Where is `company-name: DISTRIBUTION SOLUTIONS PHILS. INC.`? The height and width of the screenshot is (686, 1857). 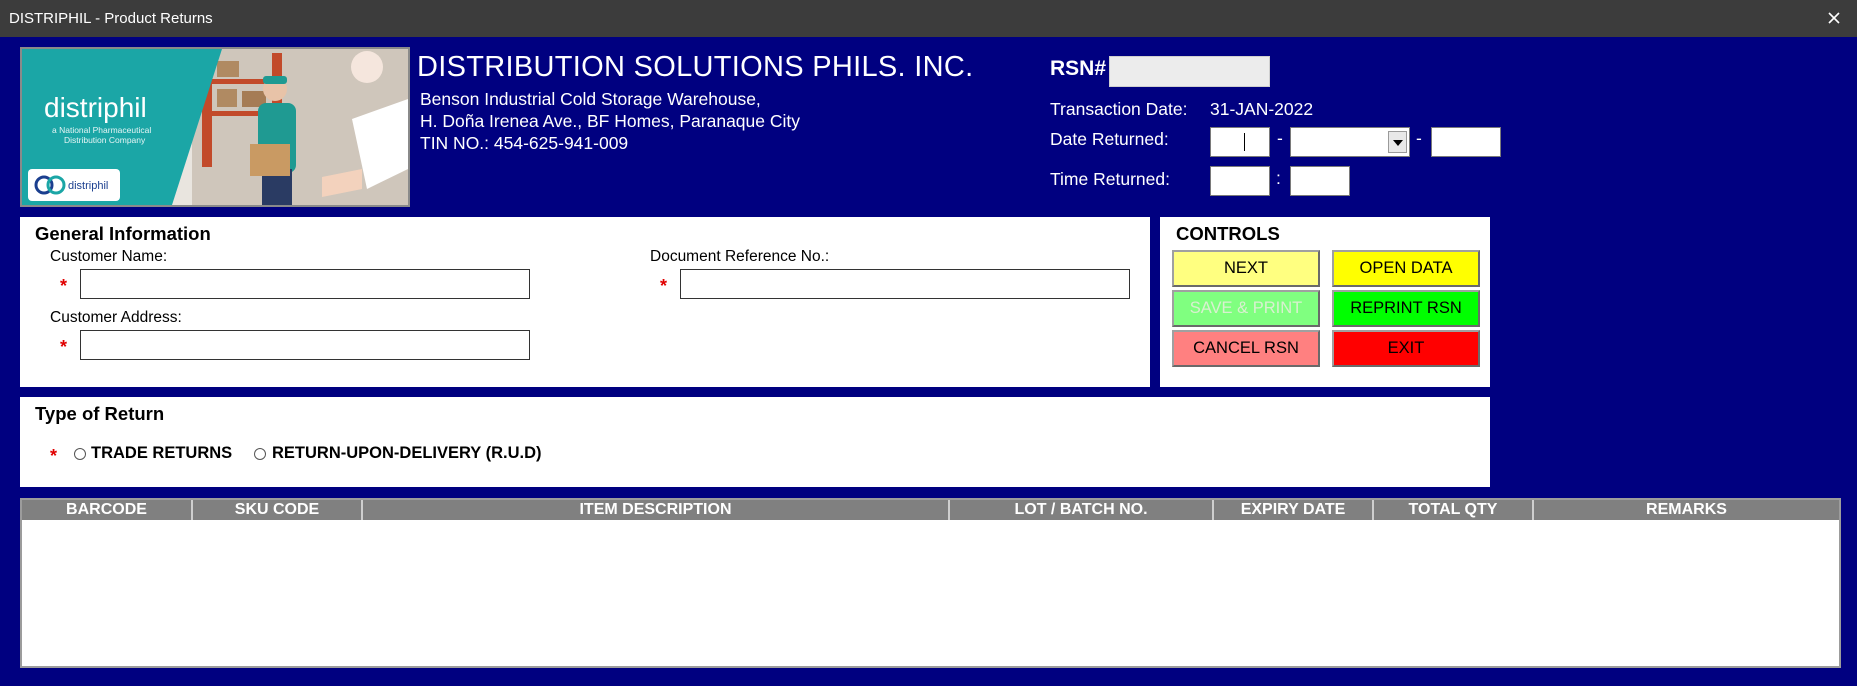
company-name: DISTRIBUTION SOLUTIONS PHILS. INC. is located at coordinates (695, 67).